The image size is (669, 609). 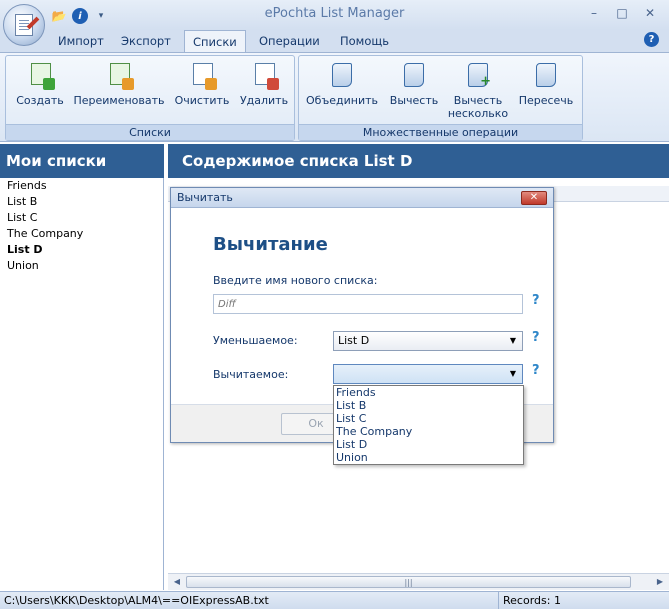 What do you see at coordinates (289, 41) in the screenshot?
I see `tab-operations: Операции` at bounding box center [289, 41].